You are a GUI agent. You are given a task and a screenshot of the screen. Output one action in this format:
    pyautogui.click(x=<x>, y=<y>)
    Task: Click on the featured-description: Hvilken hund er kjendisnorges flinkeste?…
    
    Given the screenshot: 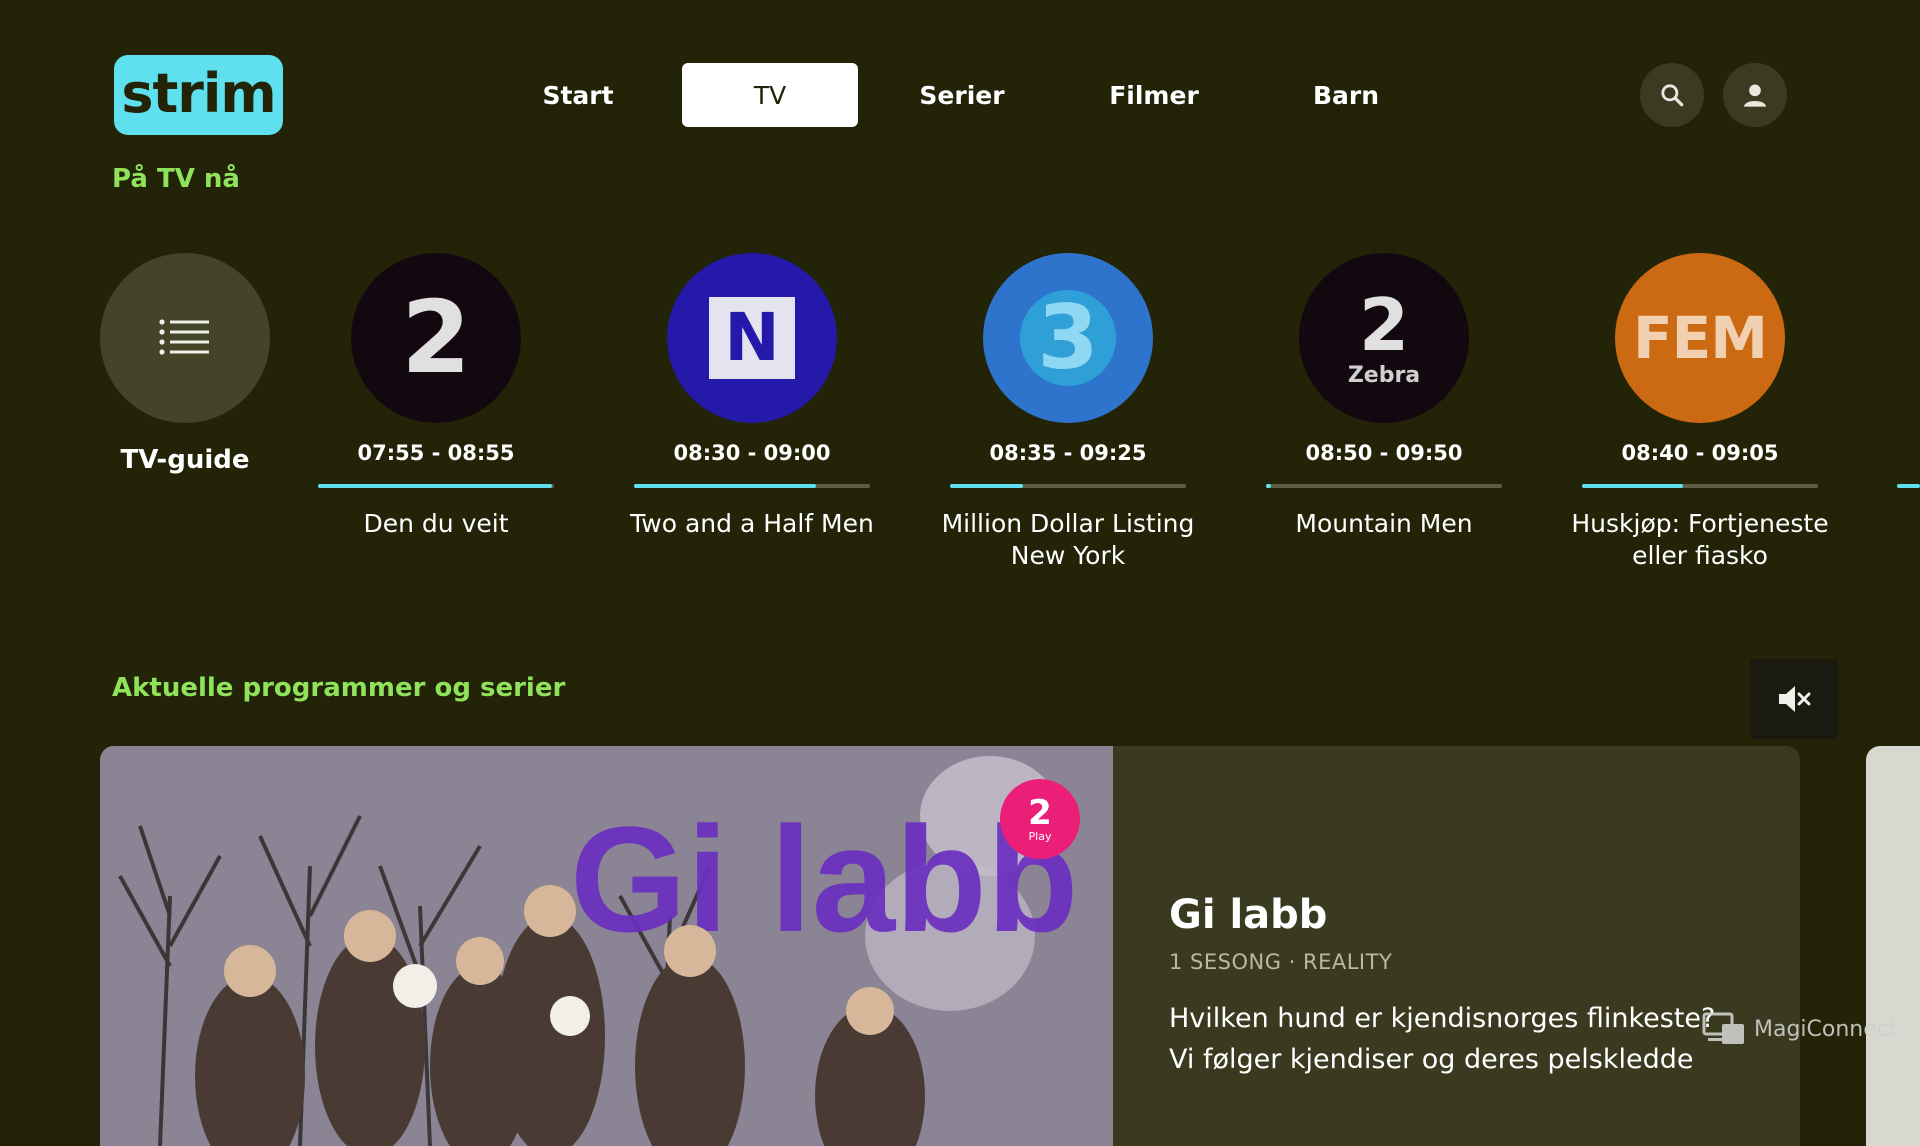 What is the action you would take?
    pyautogui.click(x=1442, y=1039)
    